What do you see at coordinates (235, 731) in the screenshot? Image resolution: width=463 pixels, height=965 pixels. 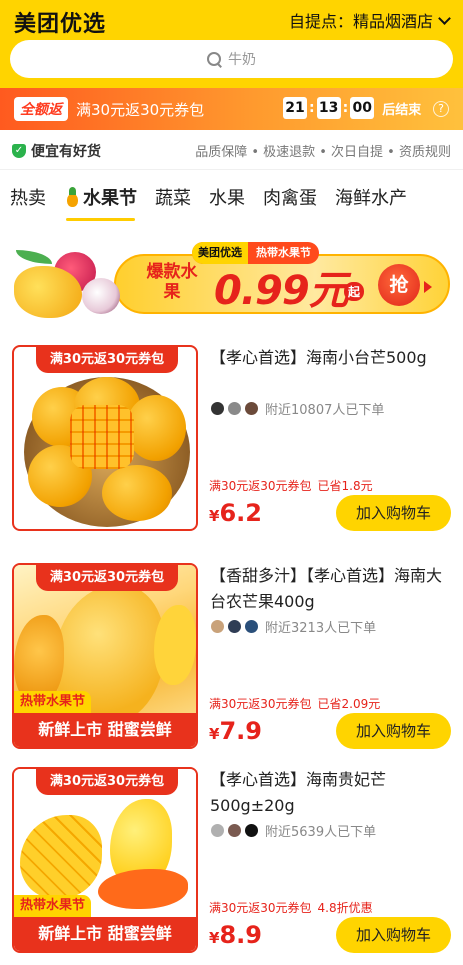 I see `product-price: ¥7.9` at bounding box center [235, 731].